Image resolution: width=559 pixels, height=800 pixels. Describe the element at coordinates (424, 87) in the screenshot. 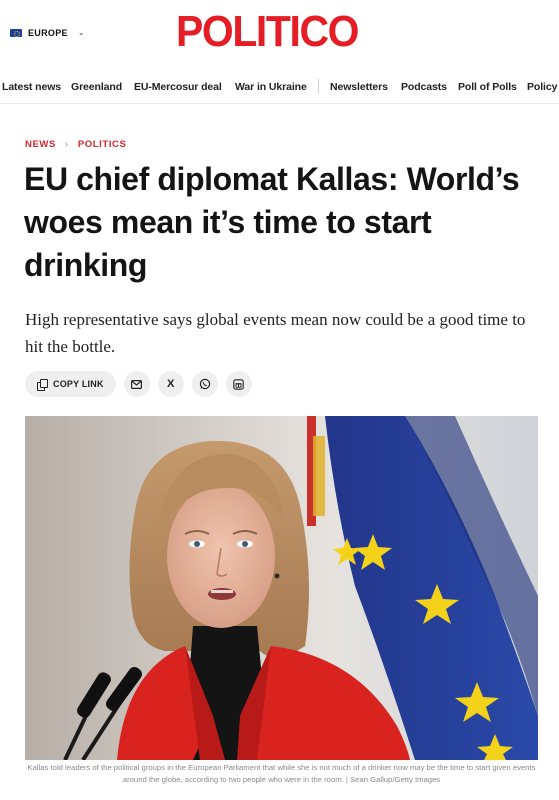

I see `nav-item-podcasts: Podcasts` at that location.